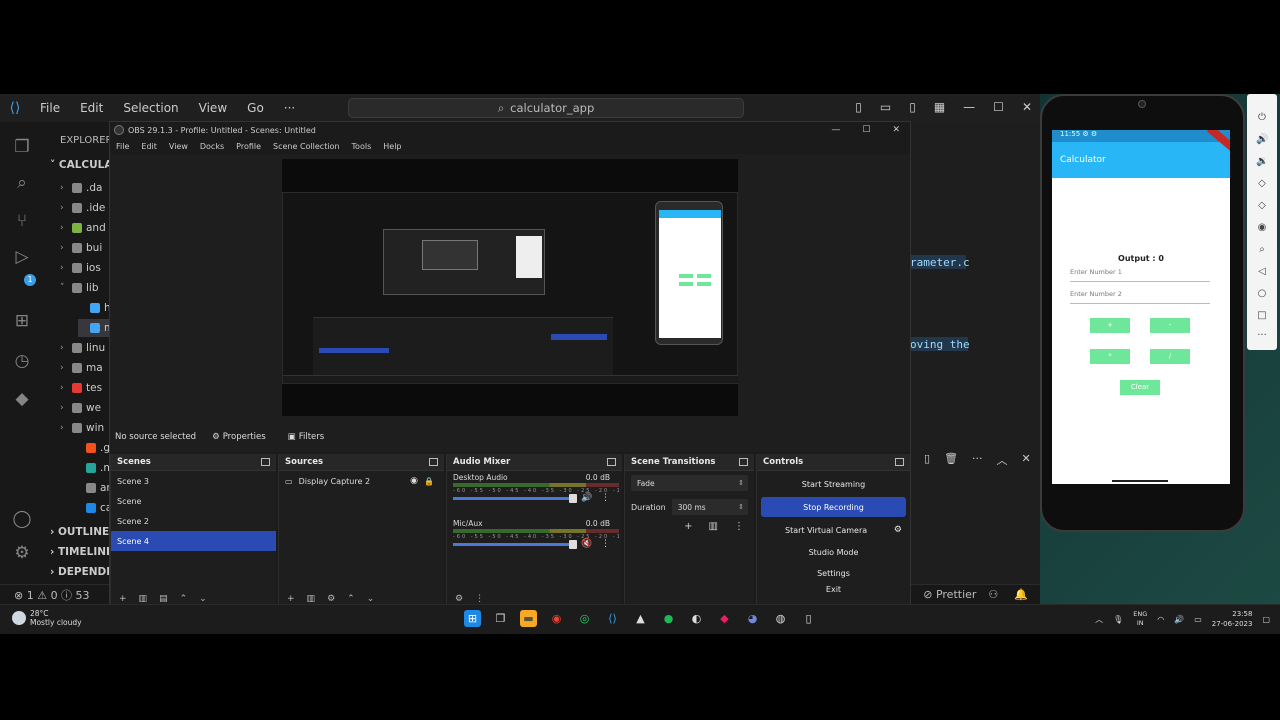 The width and height of the screenshot is (1280, 720). Describe the element at coordinates (289, 108) in the screenshot. I see `vs-menu-more: ···` at that location.